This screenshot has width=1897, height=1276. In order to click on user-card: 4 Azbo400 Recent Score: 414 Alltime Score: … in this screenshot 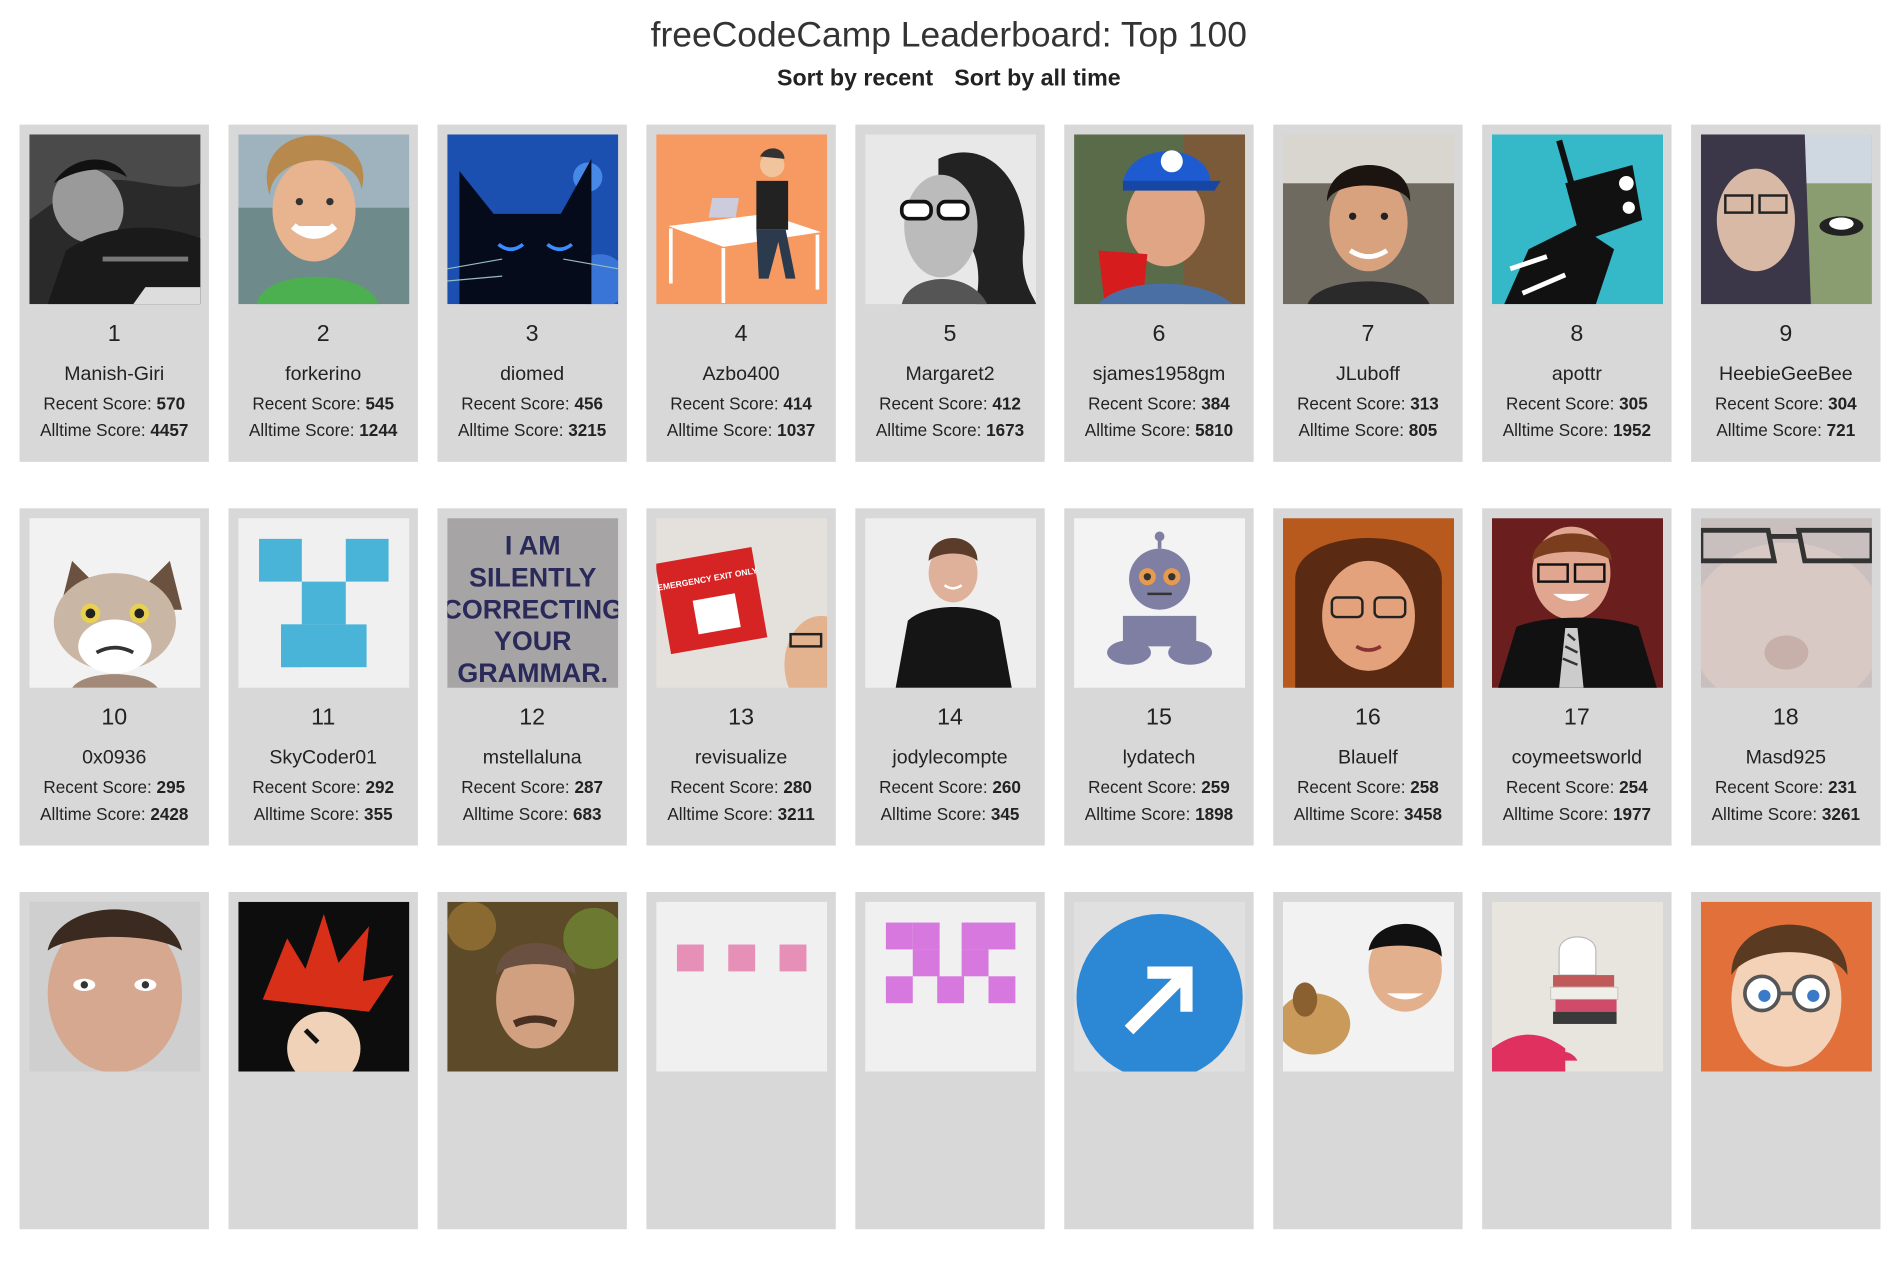, I will do `click(741, 293)`.